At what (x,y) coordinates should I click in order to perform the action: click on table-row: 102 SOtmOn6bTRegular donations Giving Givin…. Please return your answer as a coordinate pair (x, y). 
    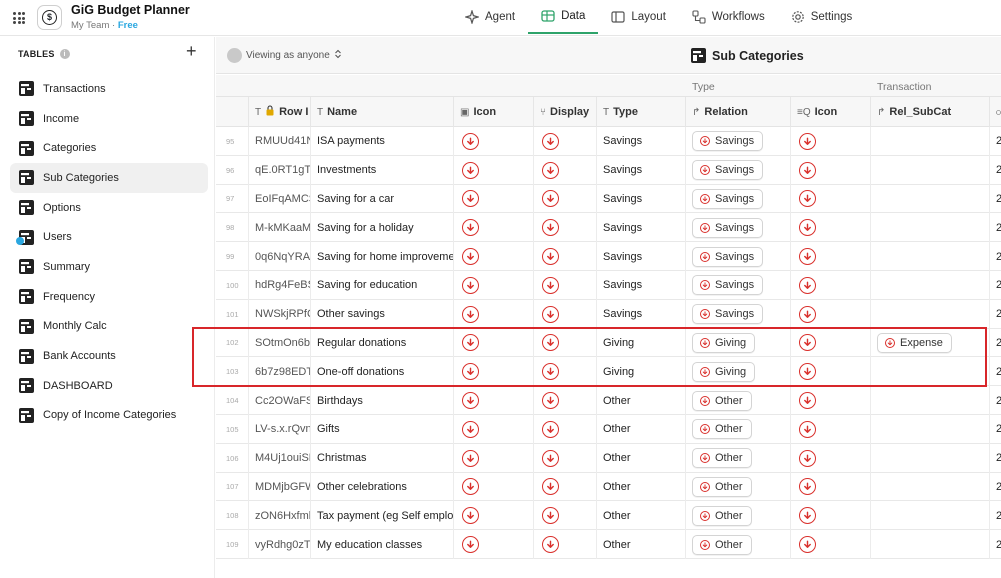
    Looking at the image, I should click on (608, 343).